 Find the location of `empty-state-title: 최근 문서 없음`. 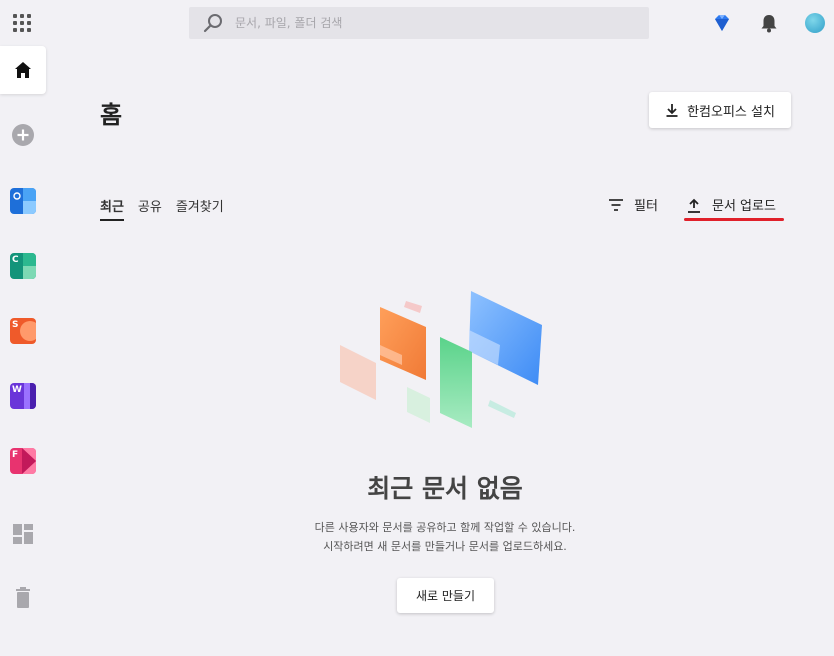

empty-state-title: 최근 문서 없음 is located at coordinates (445, 488).